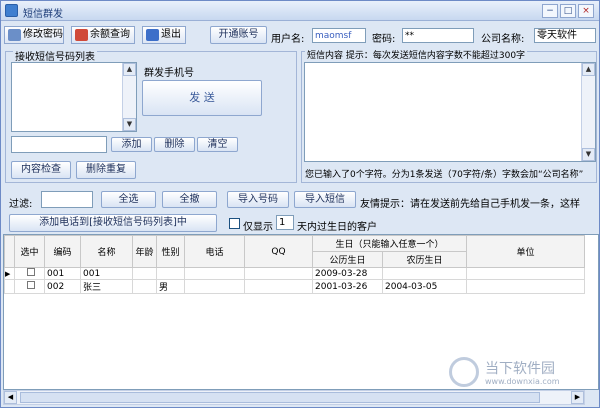 The image size is (600, 408). I want to click on table-row: 002 张三 男 2001-03-26 2004-03-05, so click(295, 286).